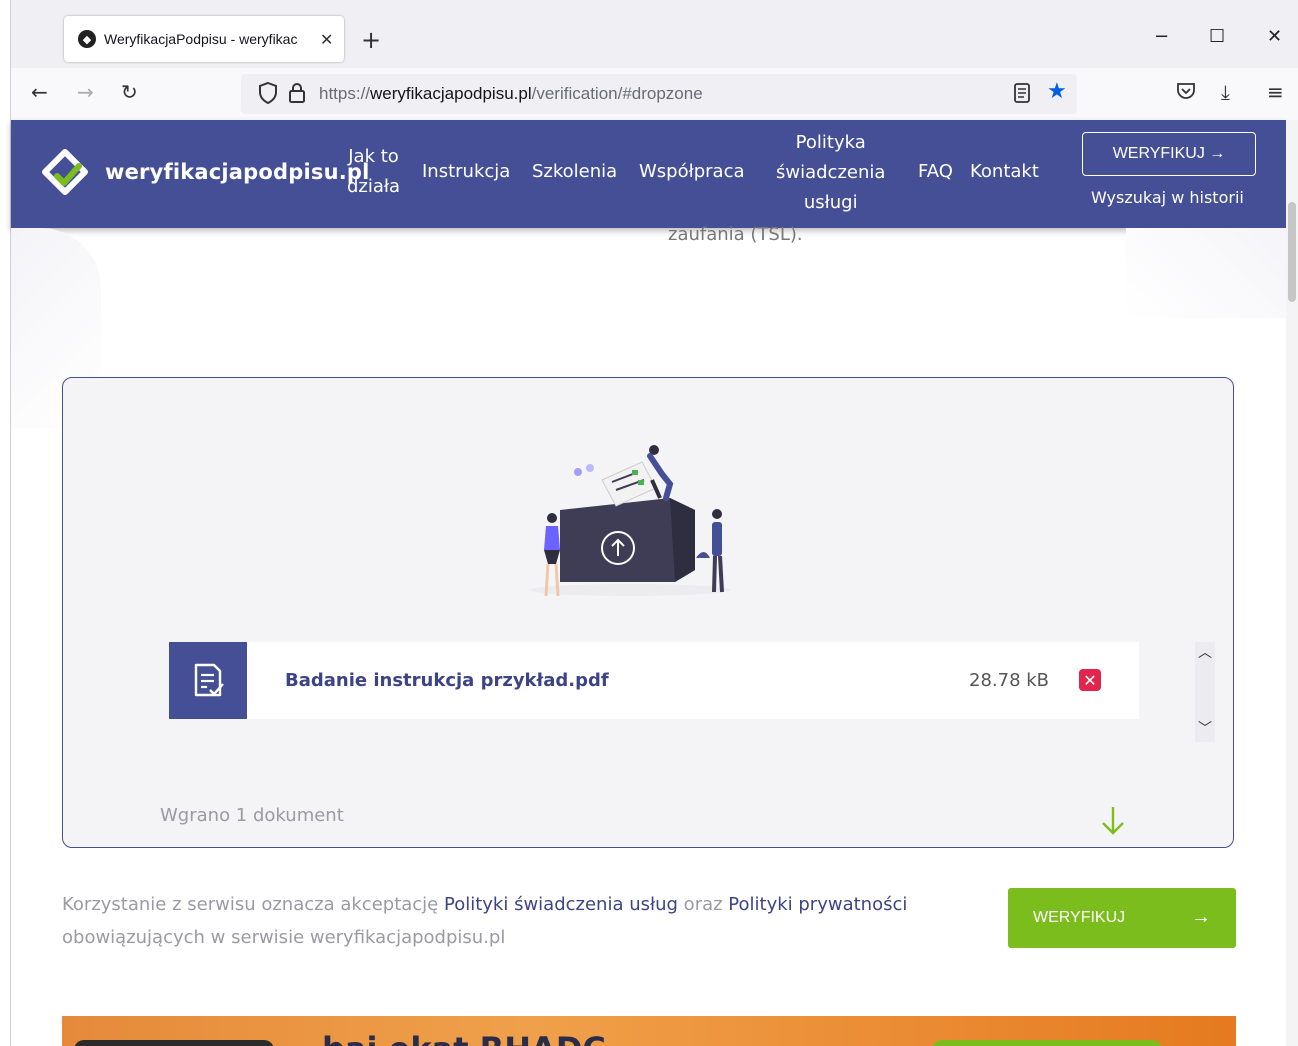 The height and width of the screenshot is (1046, 1298). What do you see at coordinates (1047, 1043) in the screenshot?
I see `banner-button` at bounding box center [1047, 1043].